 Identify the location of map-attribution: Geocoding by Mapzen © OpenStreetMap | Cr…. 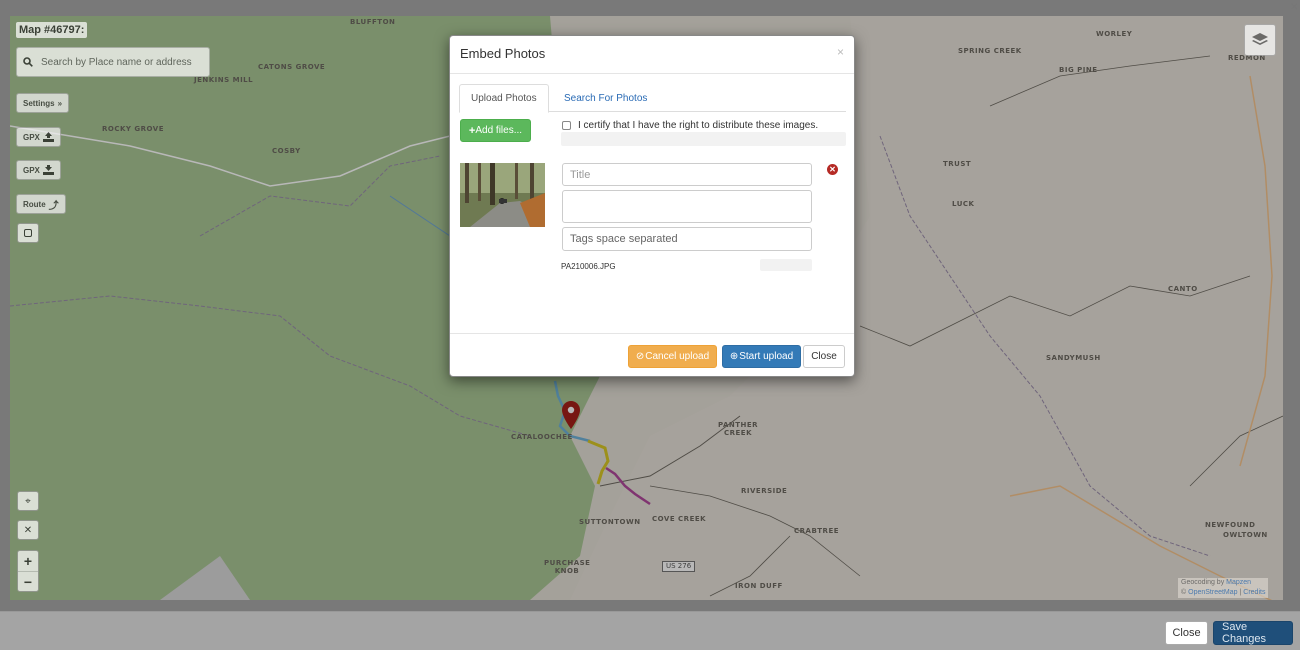
(1223, 588).